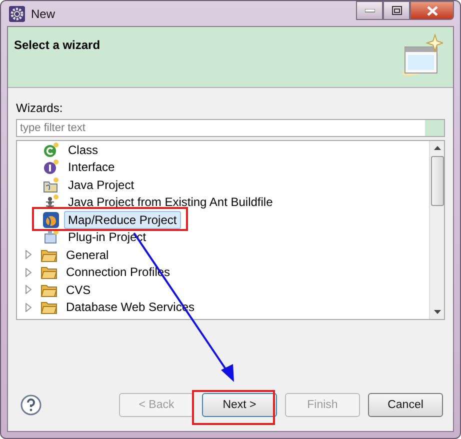 The width and height of the screenshot is (461, 439). I want to click on scroll-up-icon, so click(437, 148).